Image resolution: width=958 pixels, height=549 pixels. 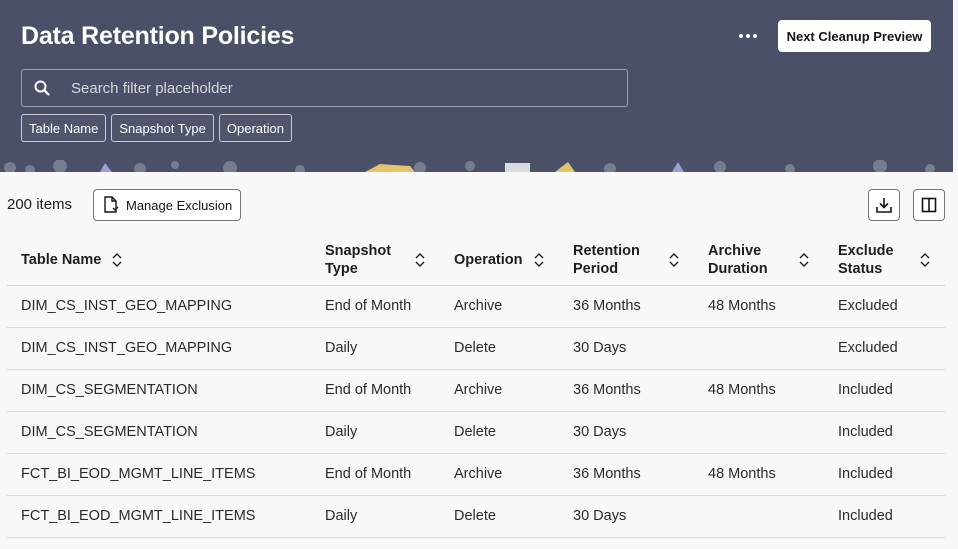 What do you see at coordinates (884, 260) in the screenshot?
I see `column-header-exclude-status: Exclude Status` at bounding box center [884, 260].